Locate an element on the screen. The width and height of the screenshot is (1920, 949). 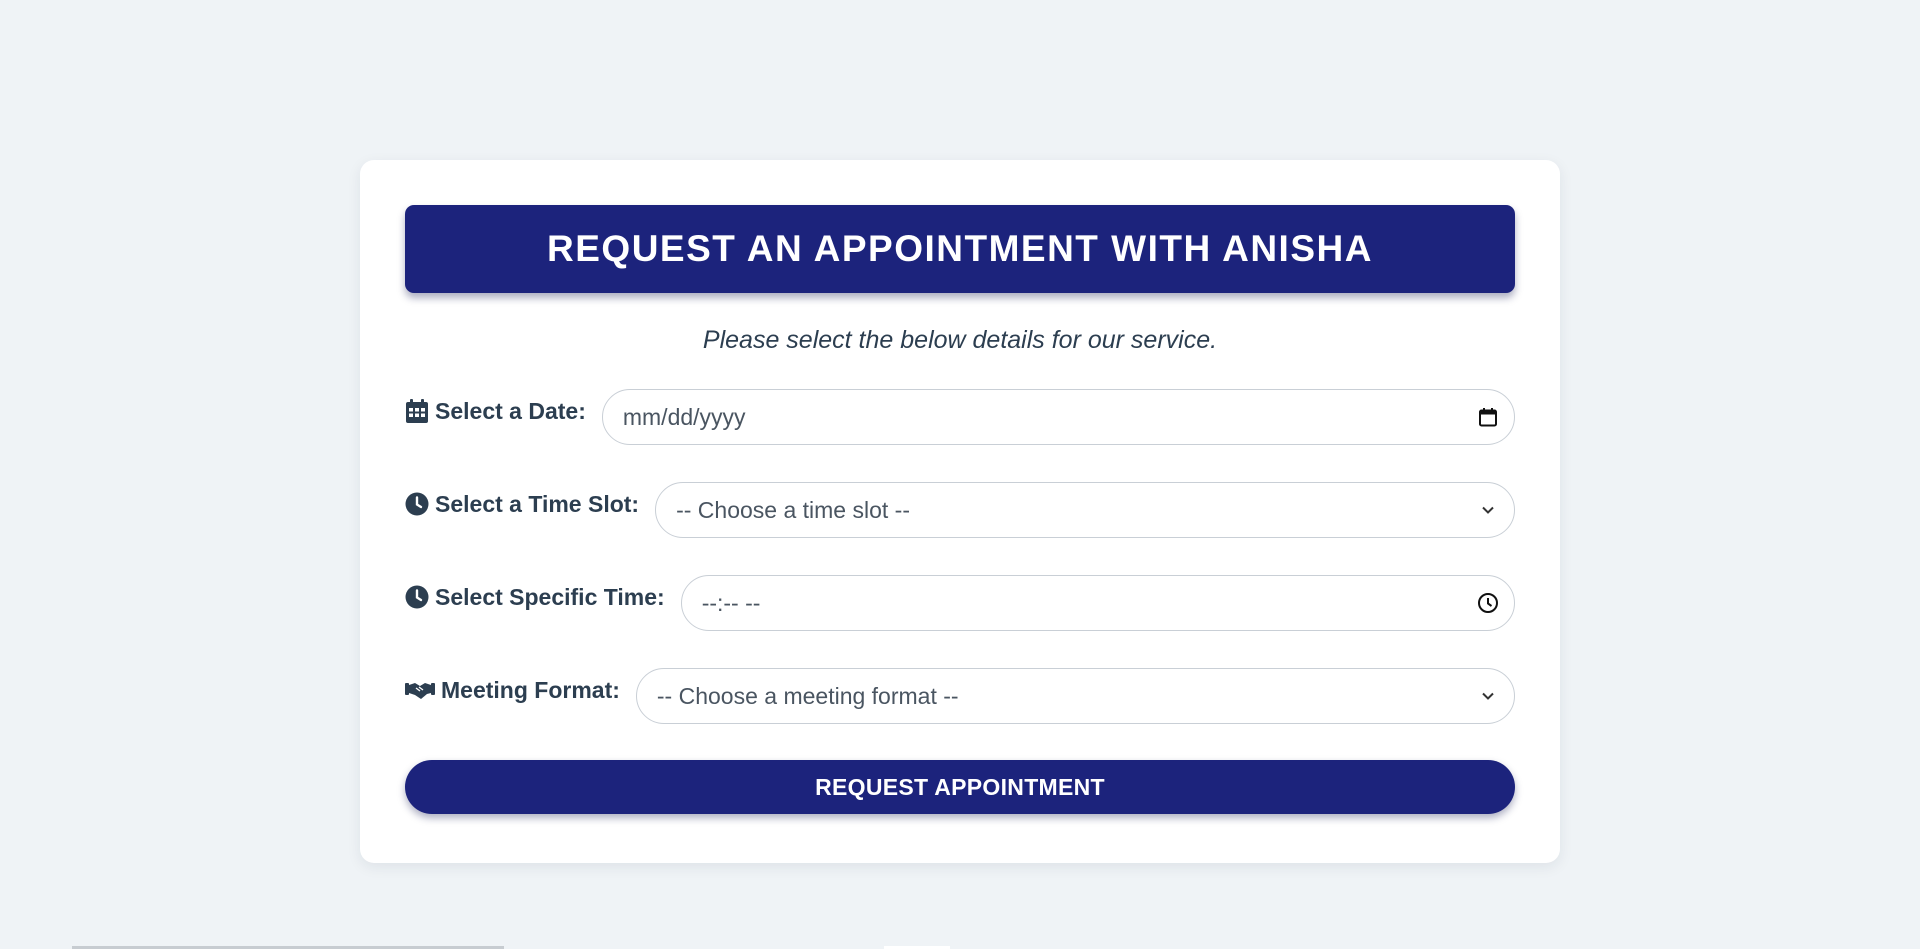
time-slot-select-value: -- Choose a time slot -- is located at coordinates (793, 509).